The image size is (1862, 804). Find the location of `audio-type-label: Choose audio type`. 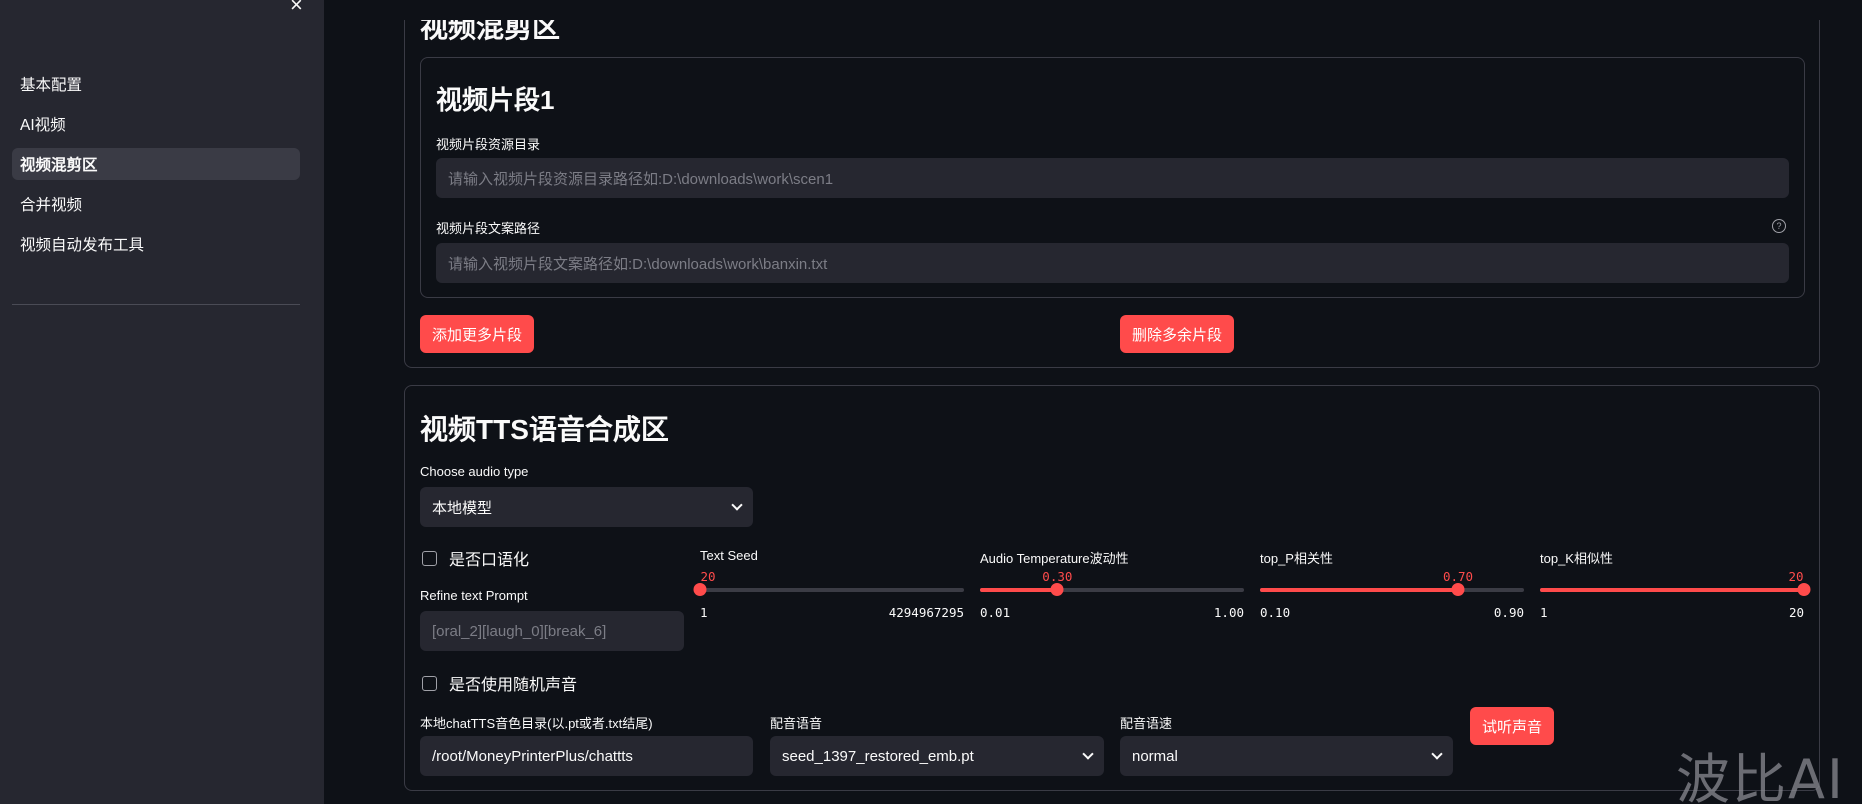

audio-type-label: Choose audio type is located at coordinates (474, 471).